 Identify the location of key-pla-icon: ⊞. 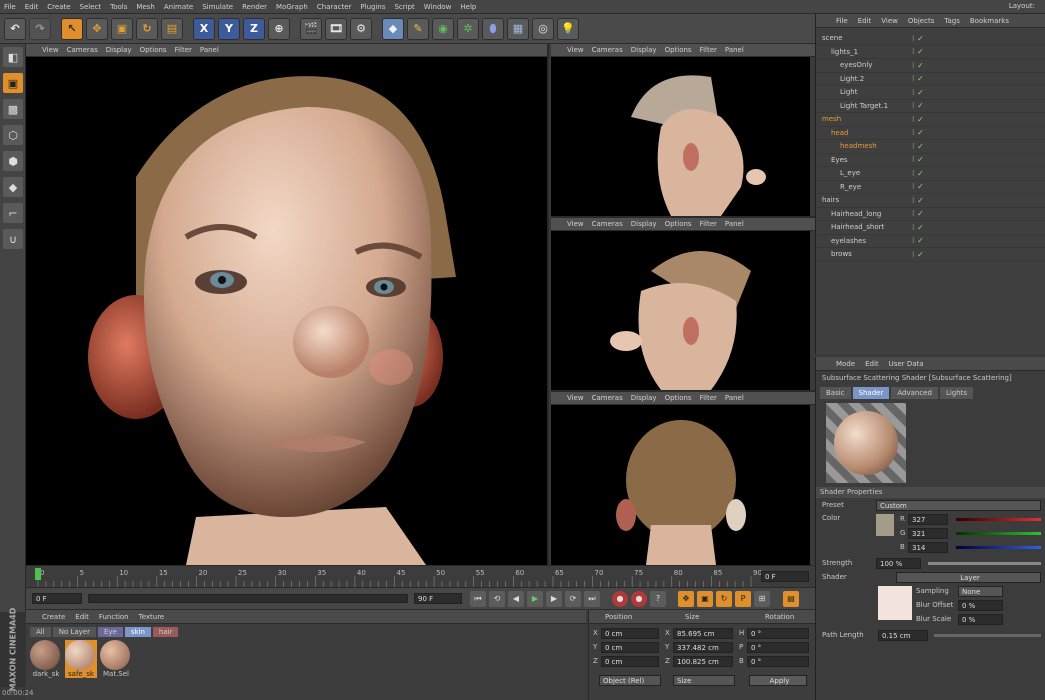
(762, 598).